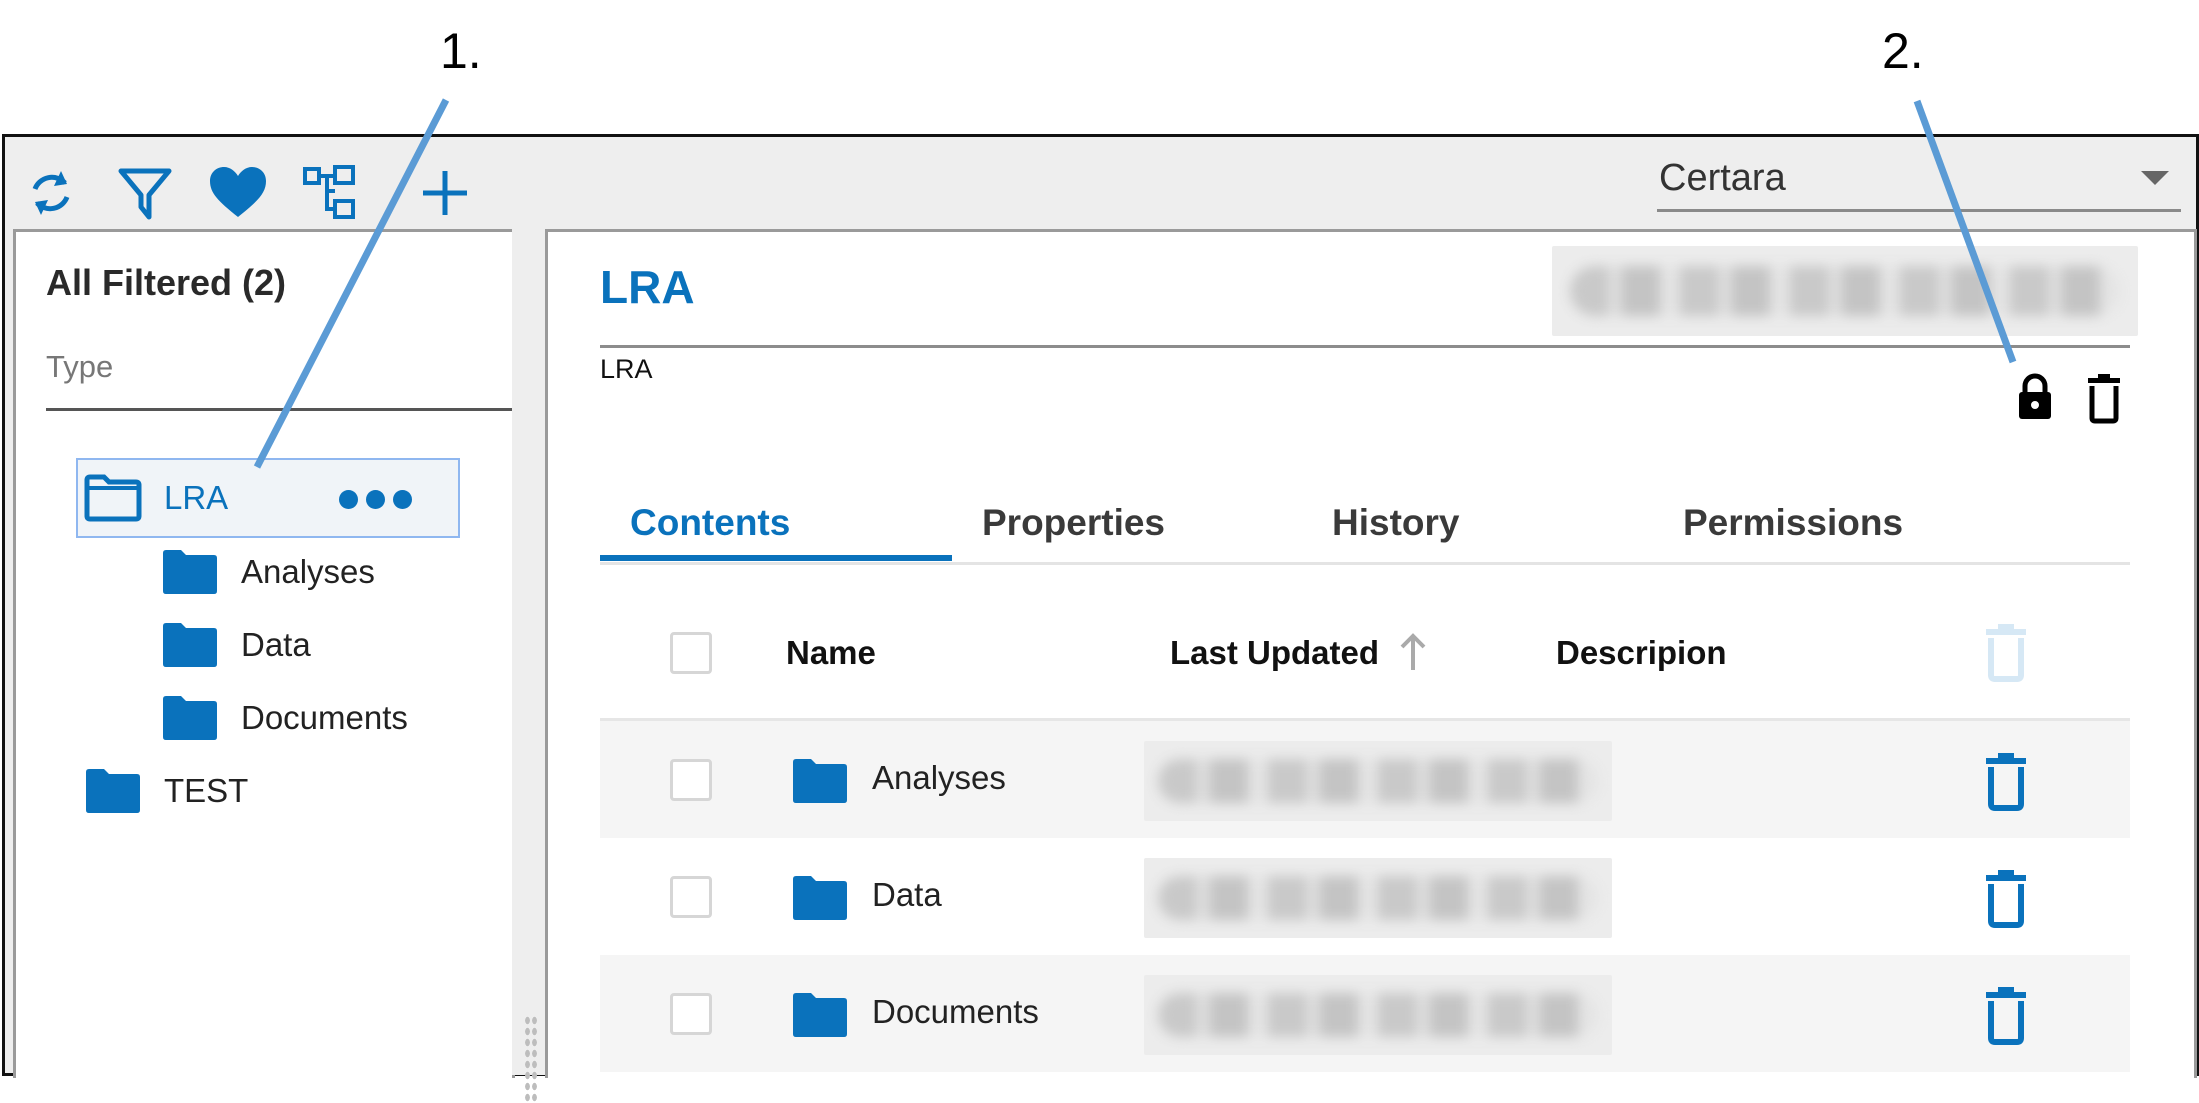 The height and width of the screenshot is (1103, 2199). Describe the element at coordinates (238, 193) in the screenshot. I see `favorites-heart-icon` at that location.